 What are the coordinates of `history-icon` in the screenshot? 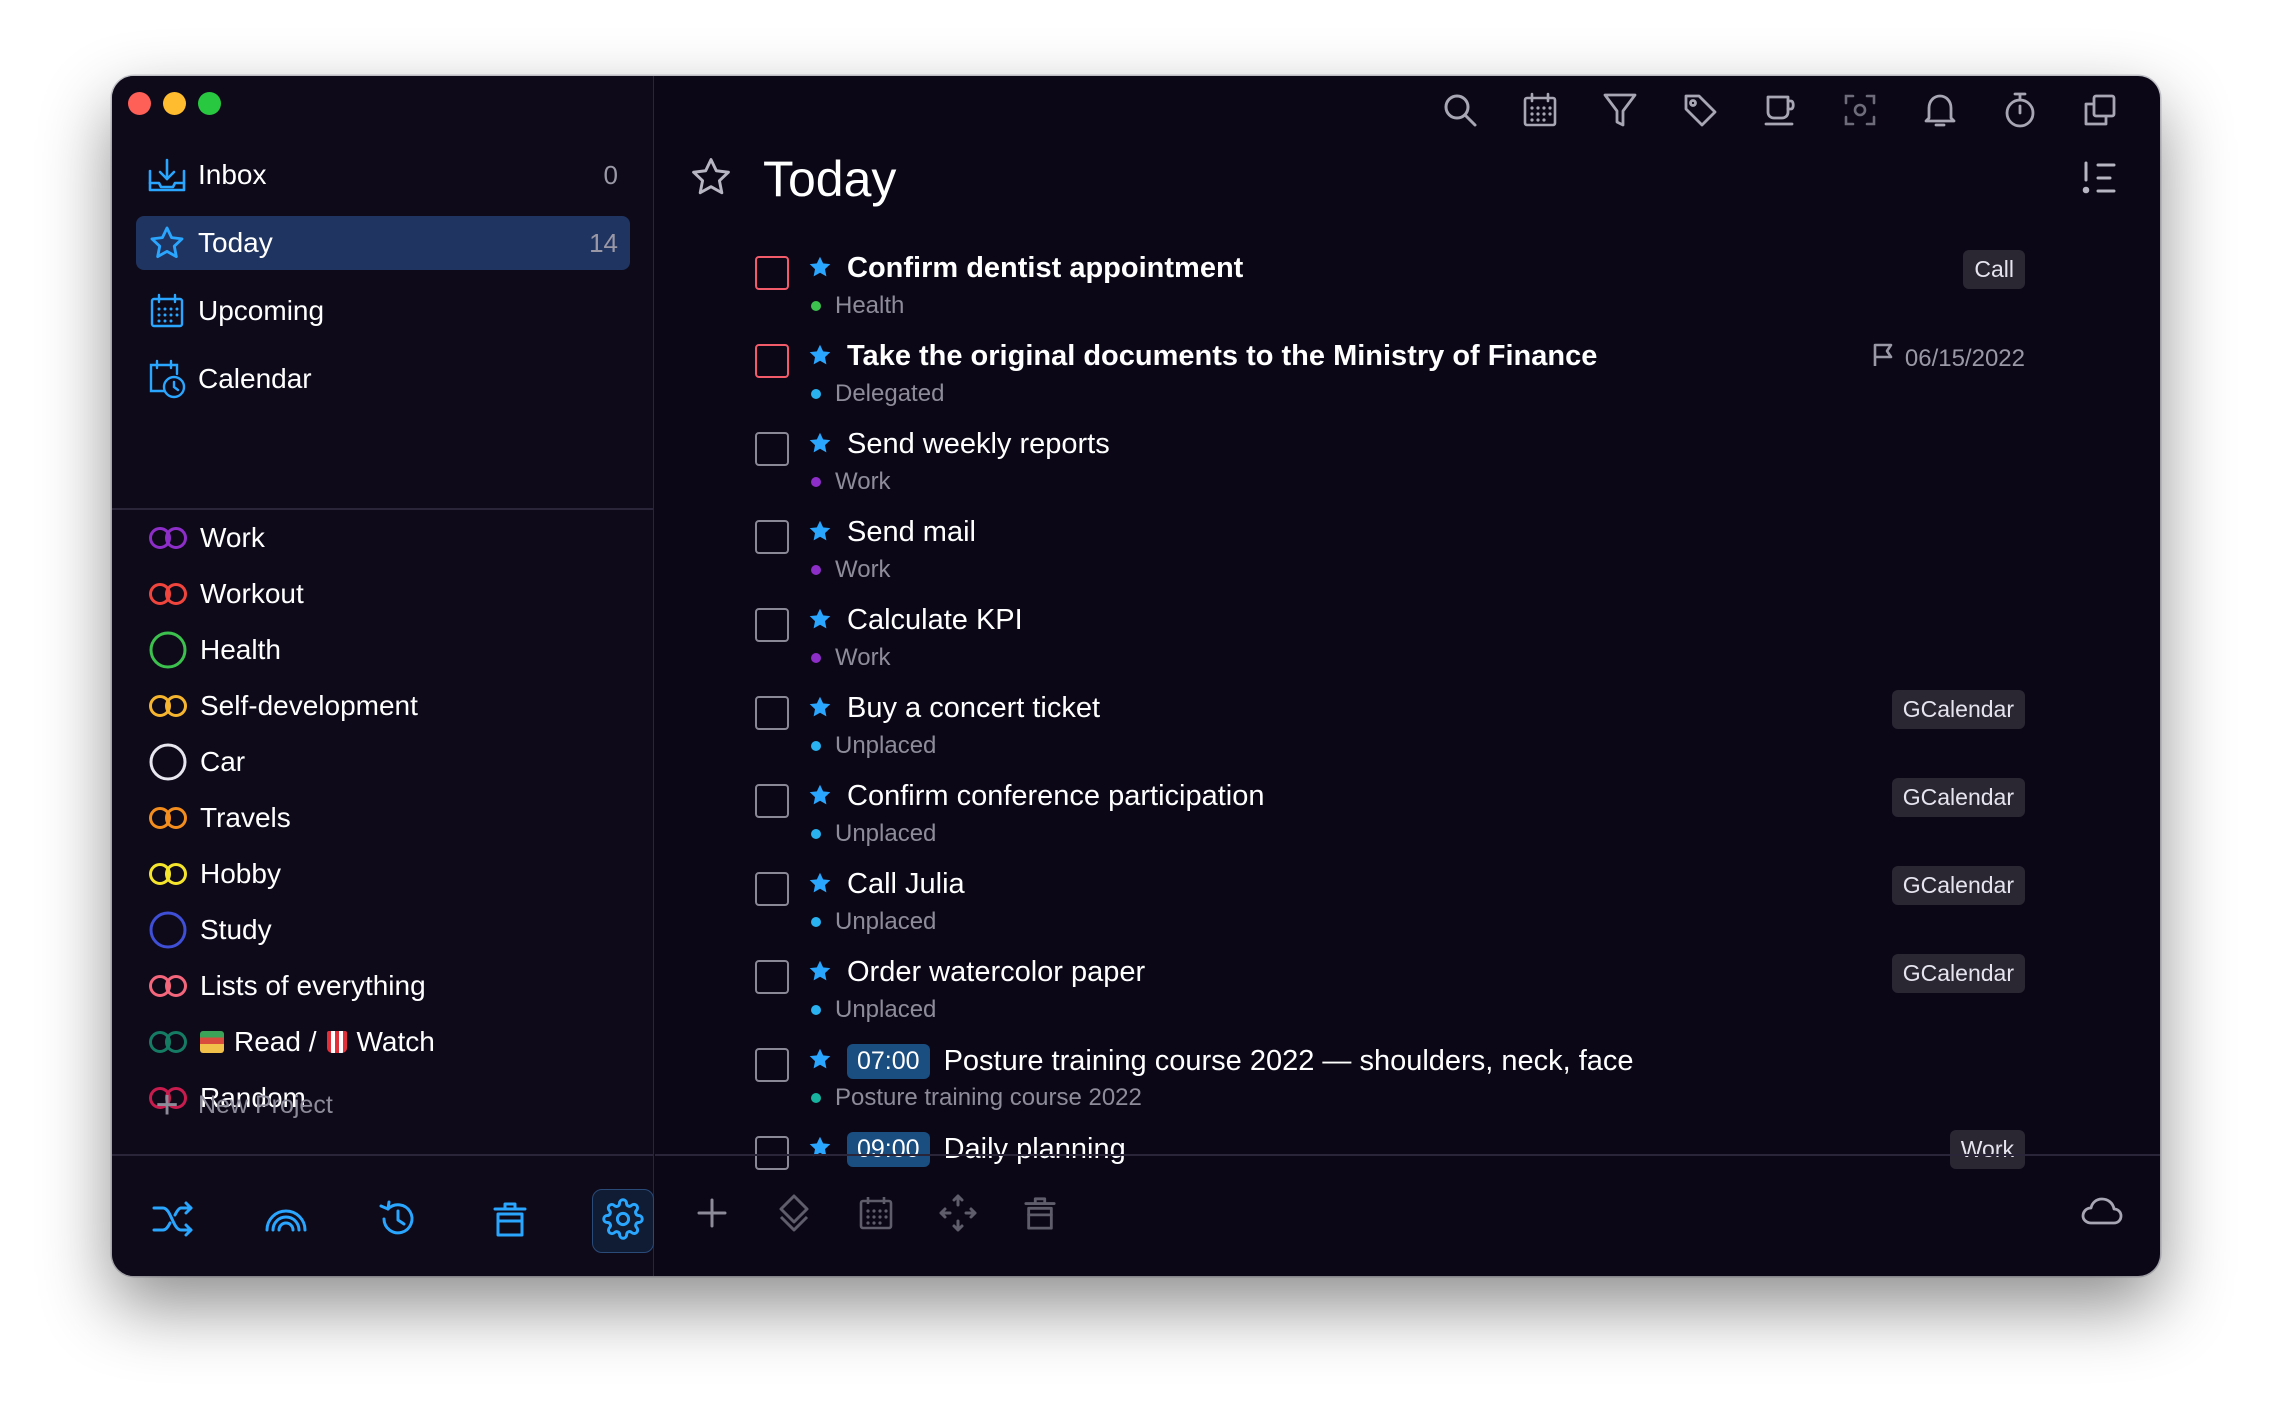 It's located at (398, 1221).